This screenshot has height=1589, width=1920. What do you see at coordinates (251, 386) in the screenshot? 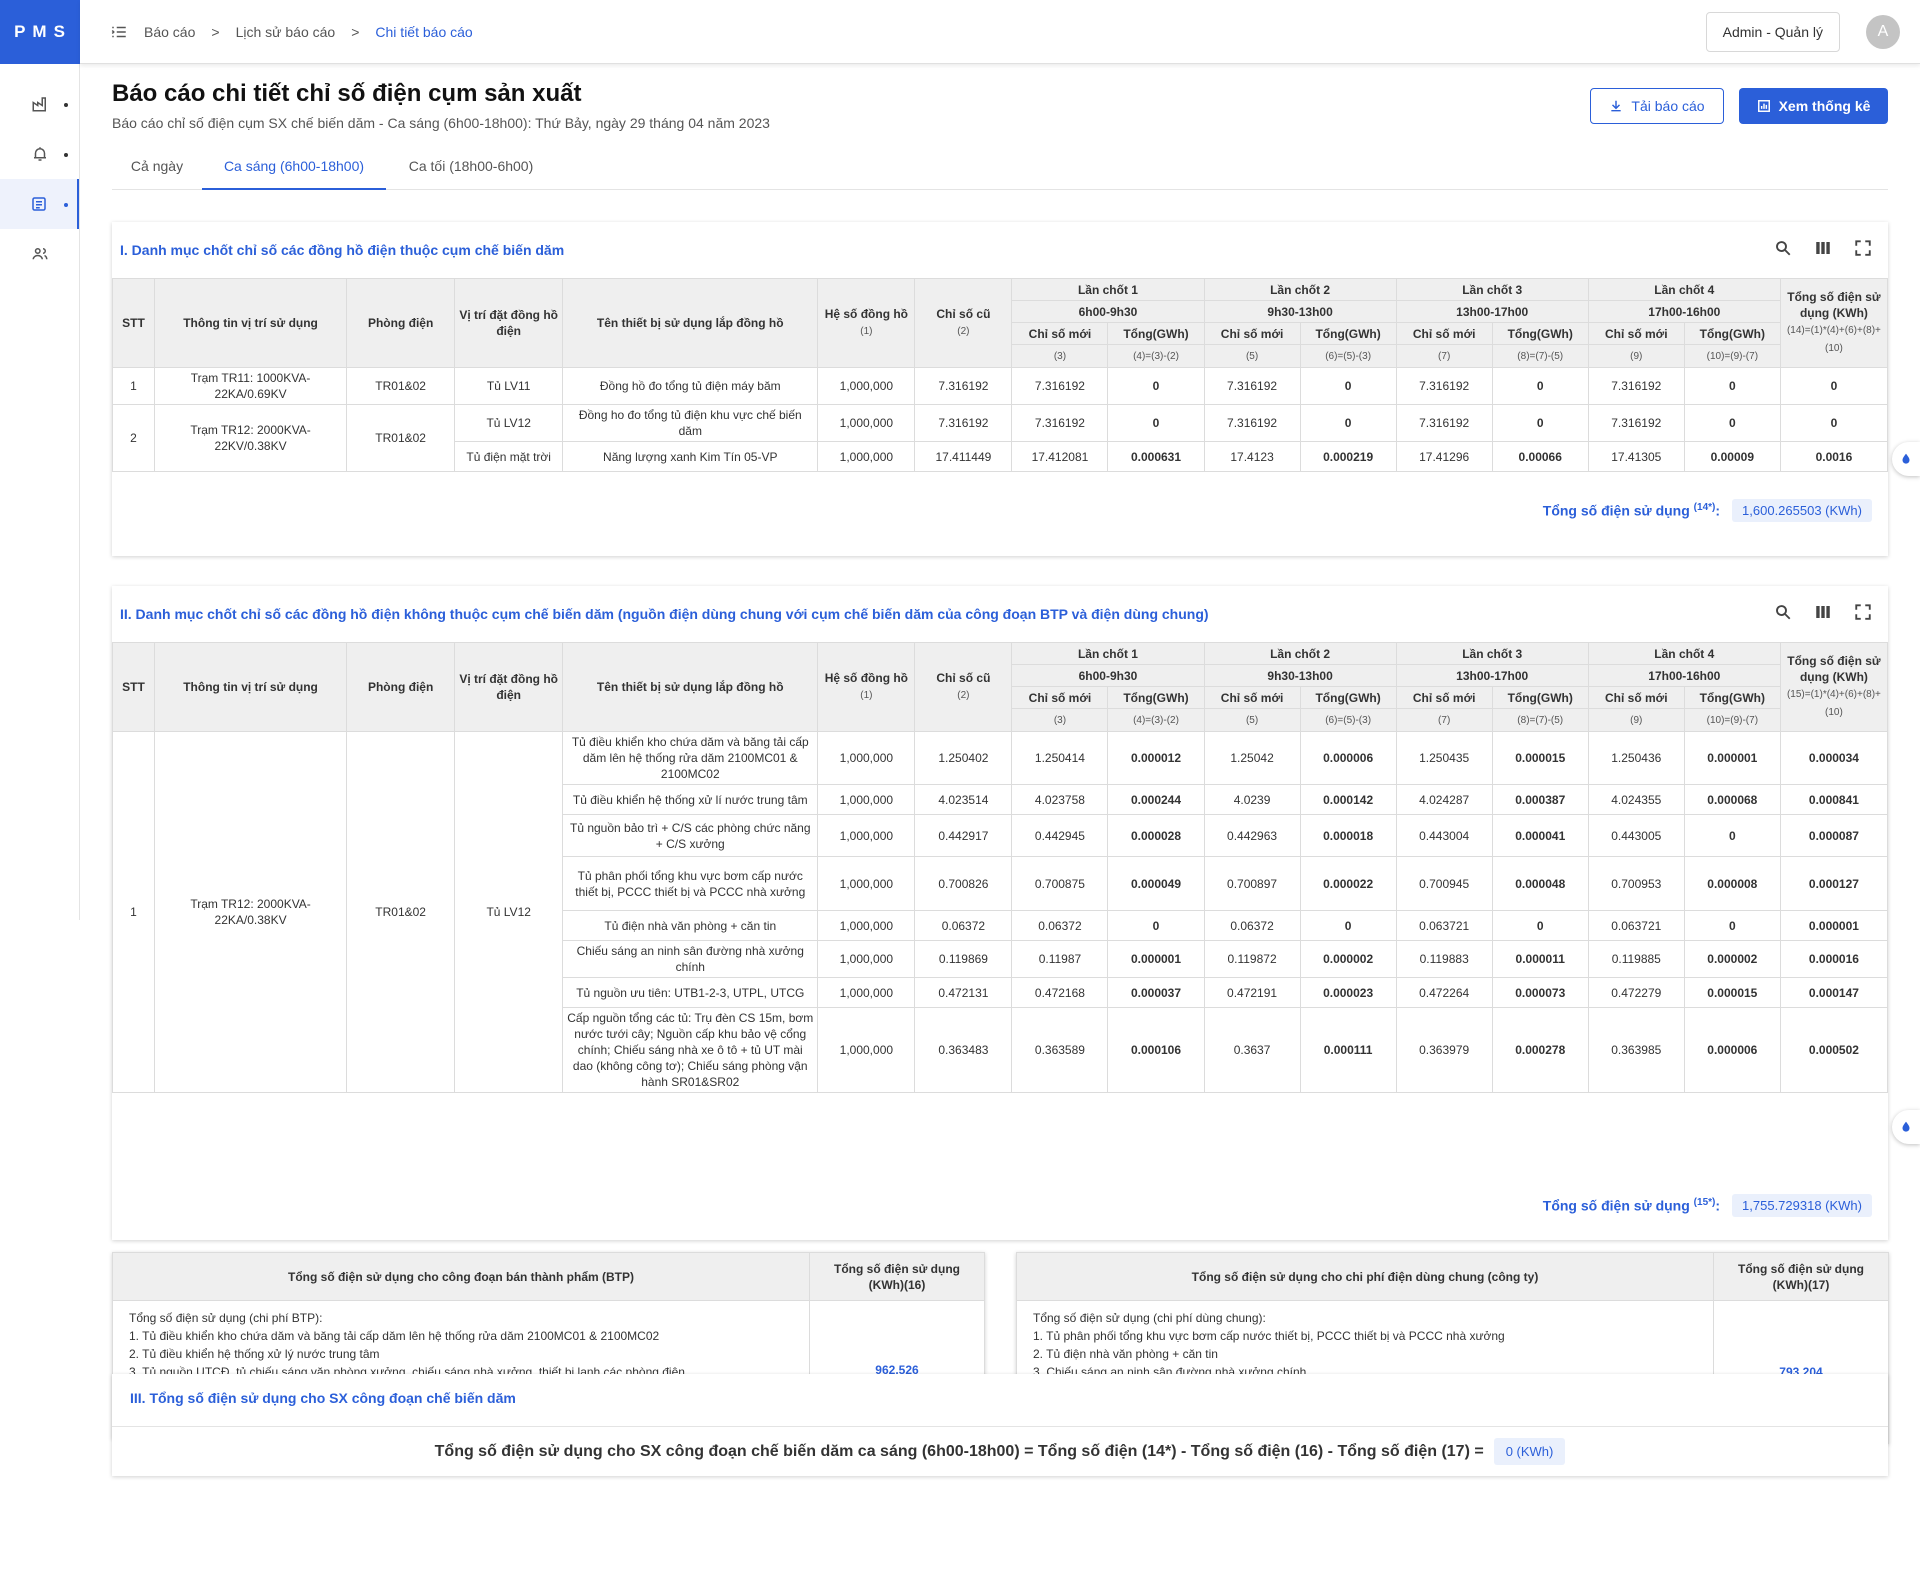
I see `cell-location: Trạm TR11: 1000KVA-22KA/0.69KV` at bounding box center [251, 386].